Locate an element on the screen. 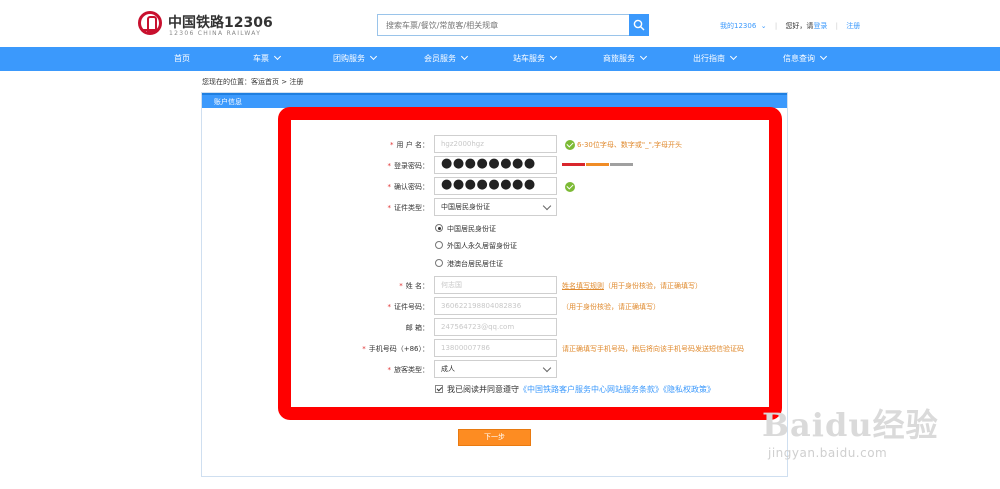 The width and height of the screenshot is (1000, 489). phone-label: * 手机号码（+86）： is located at coordinates (395, 349).